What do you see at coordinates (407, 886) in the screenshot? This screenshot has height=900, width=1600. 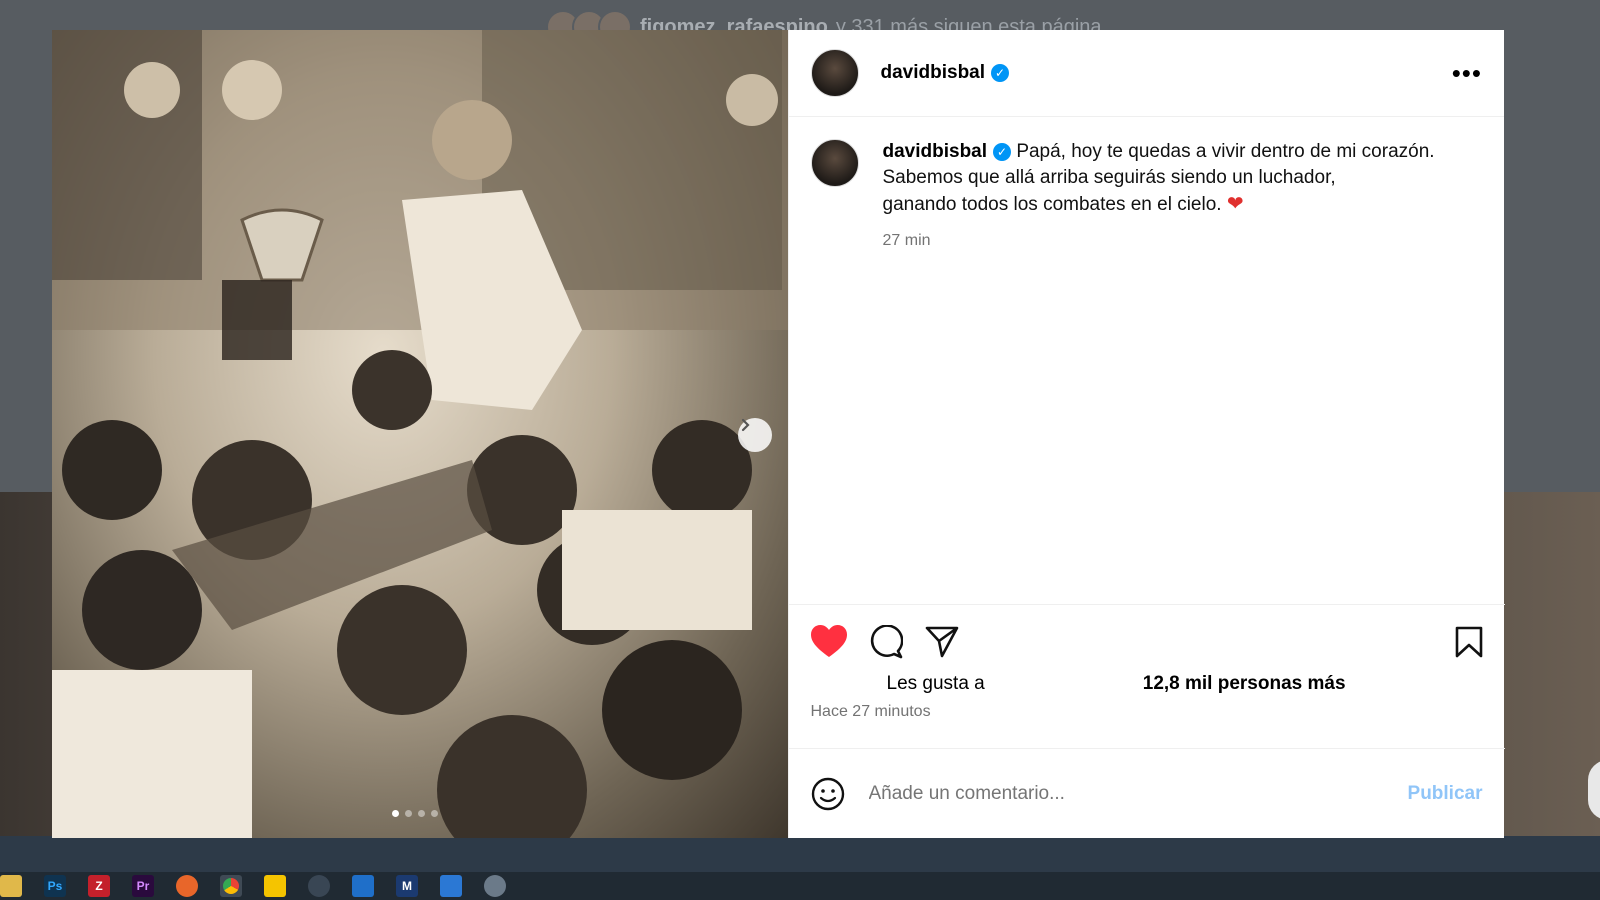 I see `maxthon-icon: M` at bounding box center [407, 886].